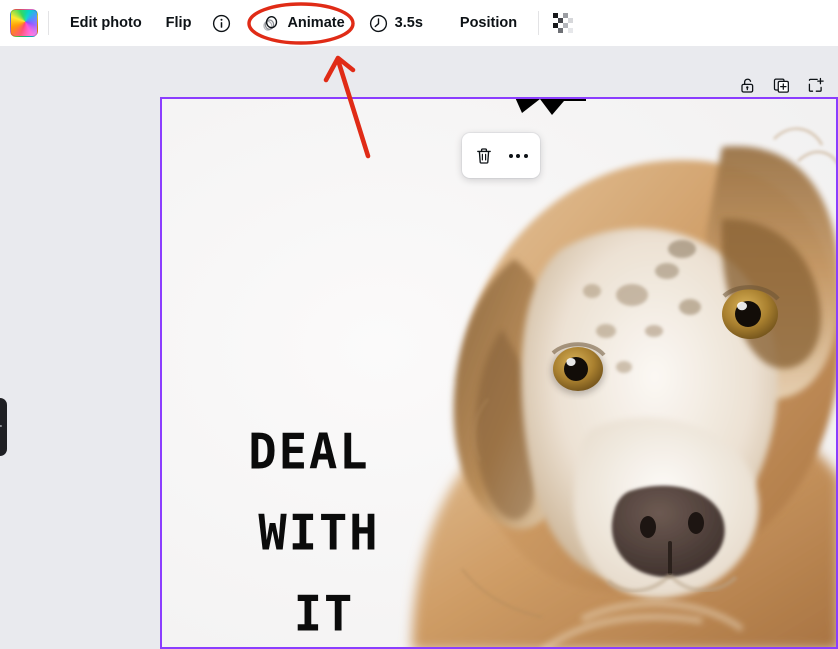 Image resolution: width=838 pixels, height=649 pixels. What do you see at coordinates (48, 23) in the screenshot?
I see `toolbar-divider` at bounding box center [48, 23].